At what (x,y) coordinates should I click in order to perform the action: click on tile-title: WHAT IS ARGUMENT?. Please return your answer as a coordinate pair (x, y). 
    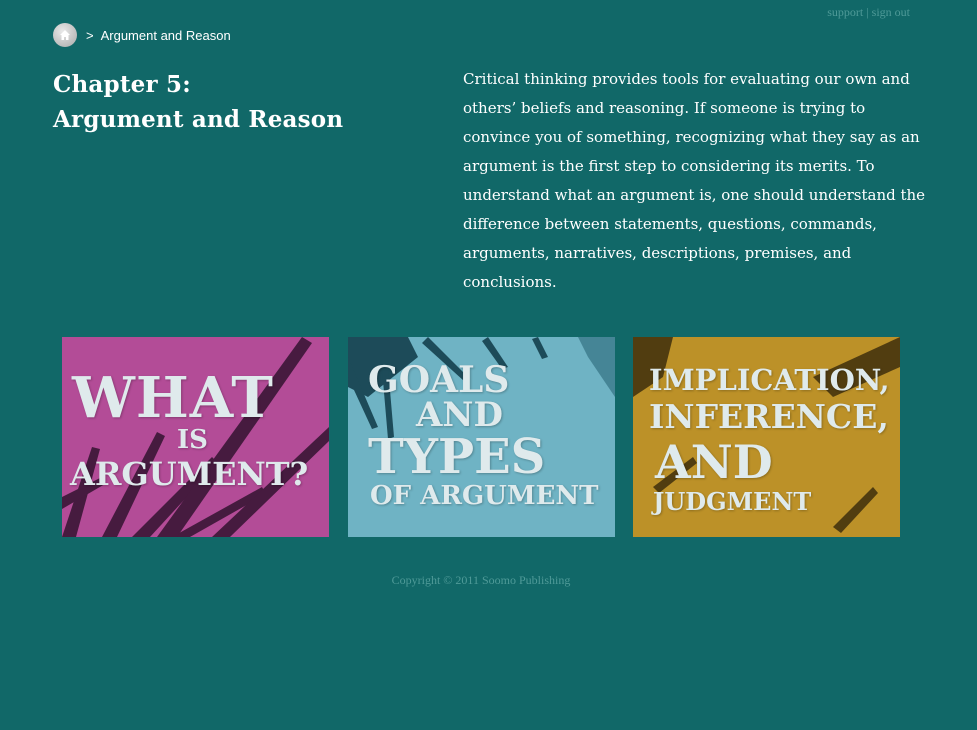
    Looking at the image, I should click on (195, 437).